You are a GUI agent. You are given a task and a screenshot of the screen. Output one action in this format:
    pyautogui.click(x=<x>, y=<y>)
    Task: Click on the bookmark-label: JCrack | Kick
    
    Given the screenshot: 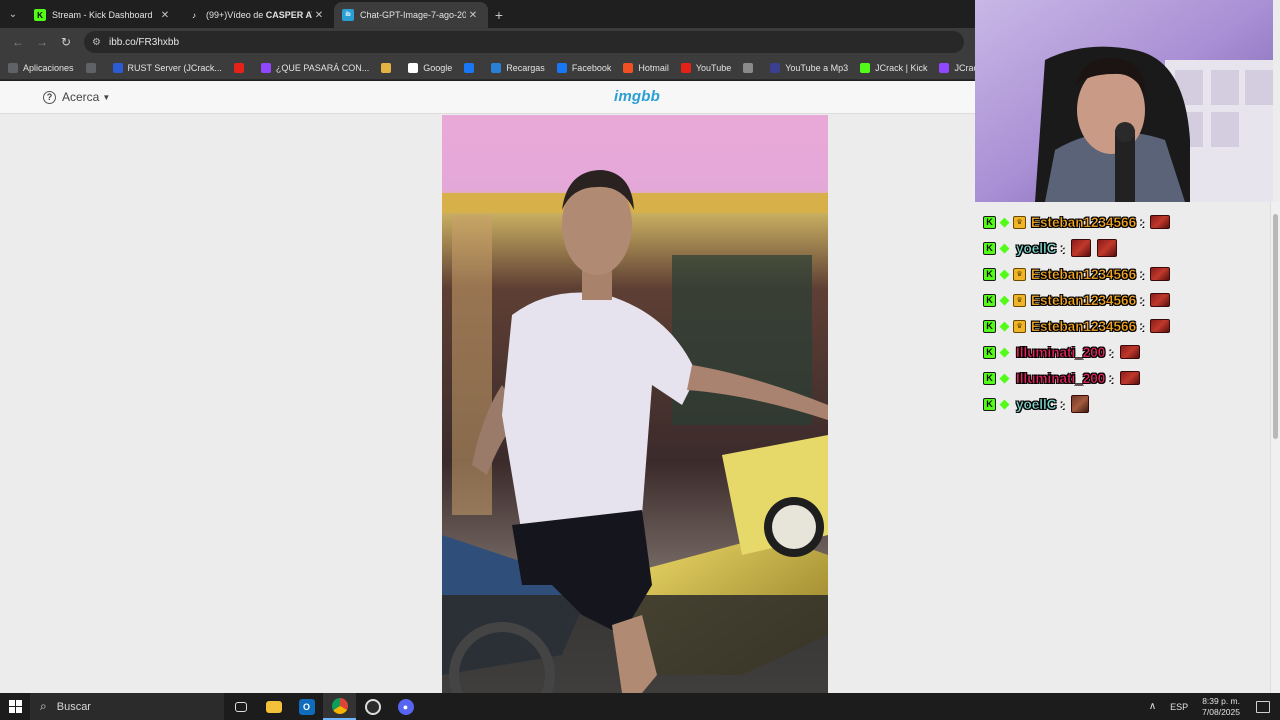 What is the action you would take?
    pyautogui.click(x=901, y=67)
    